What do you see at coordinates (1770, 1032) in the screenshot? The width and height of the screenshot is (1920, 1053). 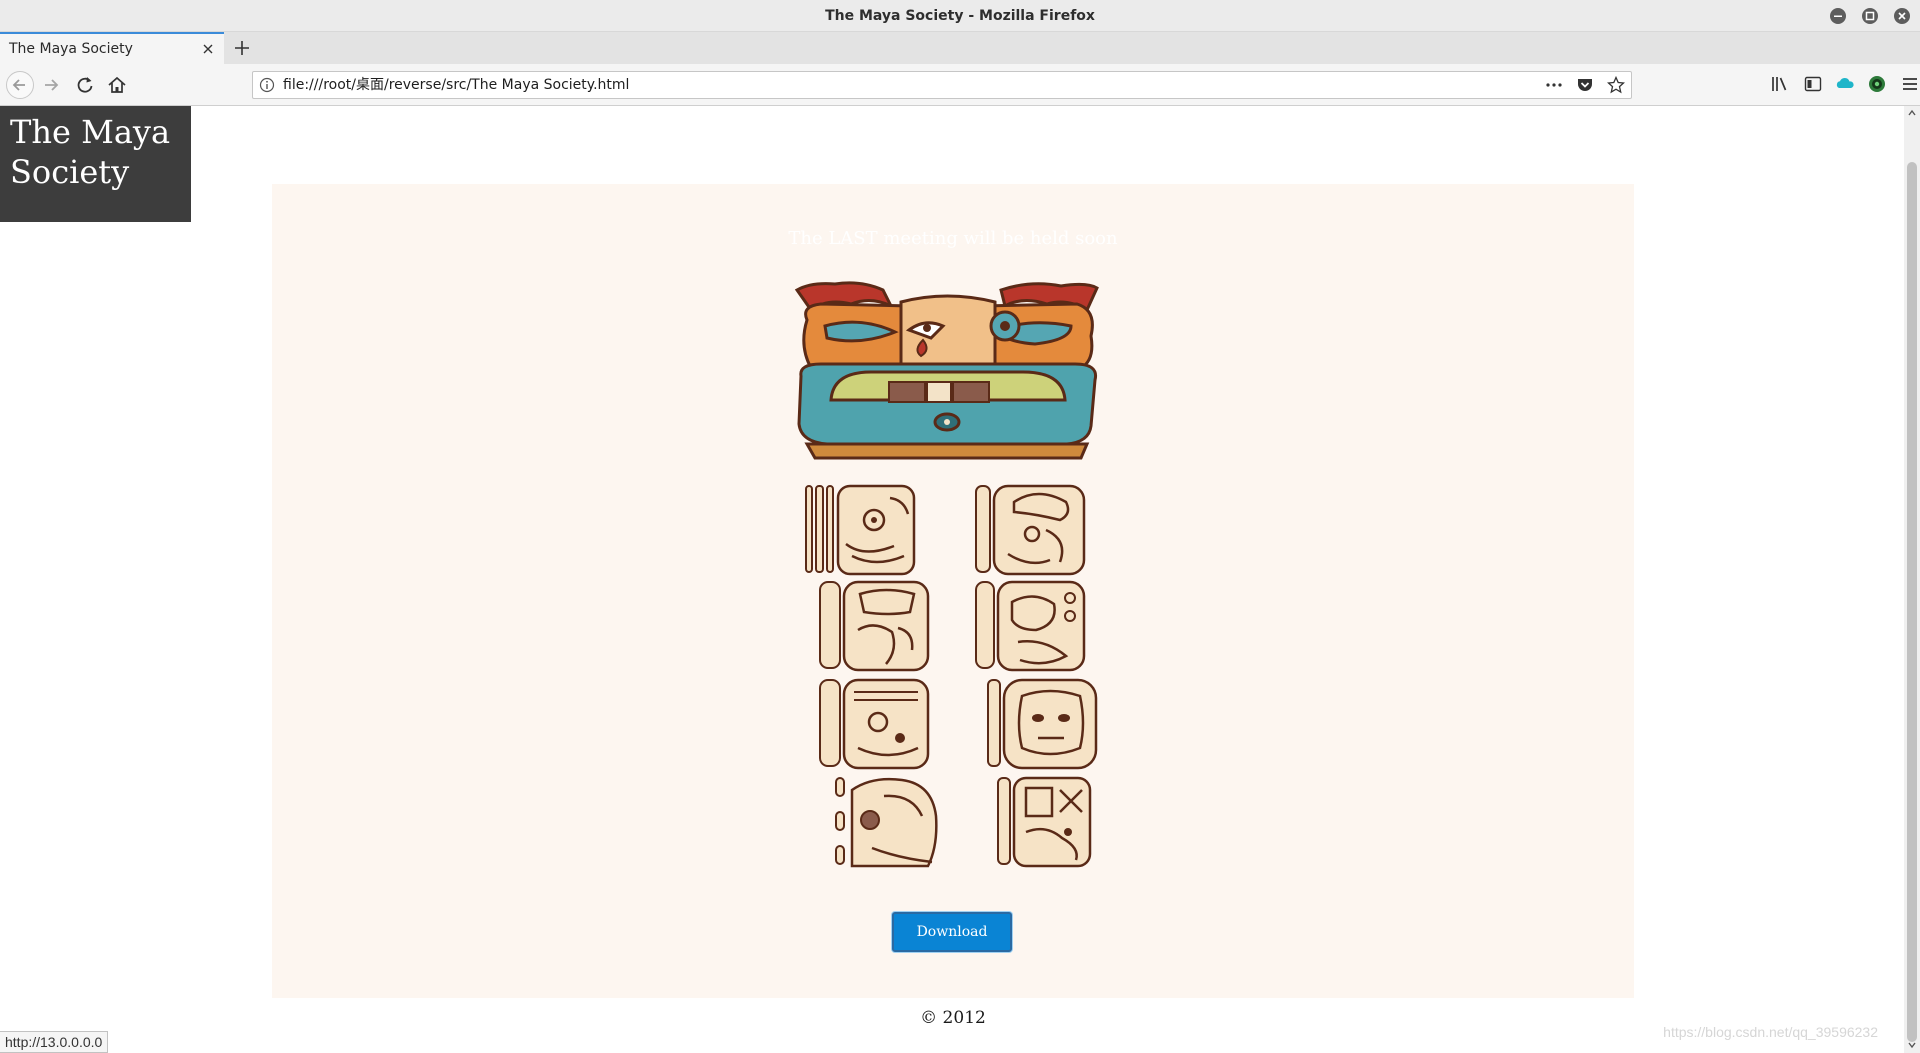 I see `watermark-text: https://blog.csdn.net/qq_39596232` at bounding box center [1770, 1032].